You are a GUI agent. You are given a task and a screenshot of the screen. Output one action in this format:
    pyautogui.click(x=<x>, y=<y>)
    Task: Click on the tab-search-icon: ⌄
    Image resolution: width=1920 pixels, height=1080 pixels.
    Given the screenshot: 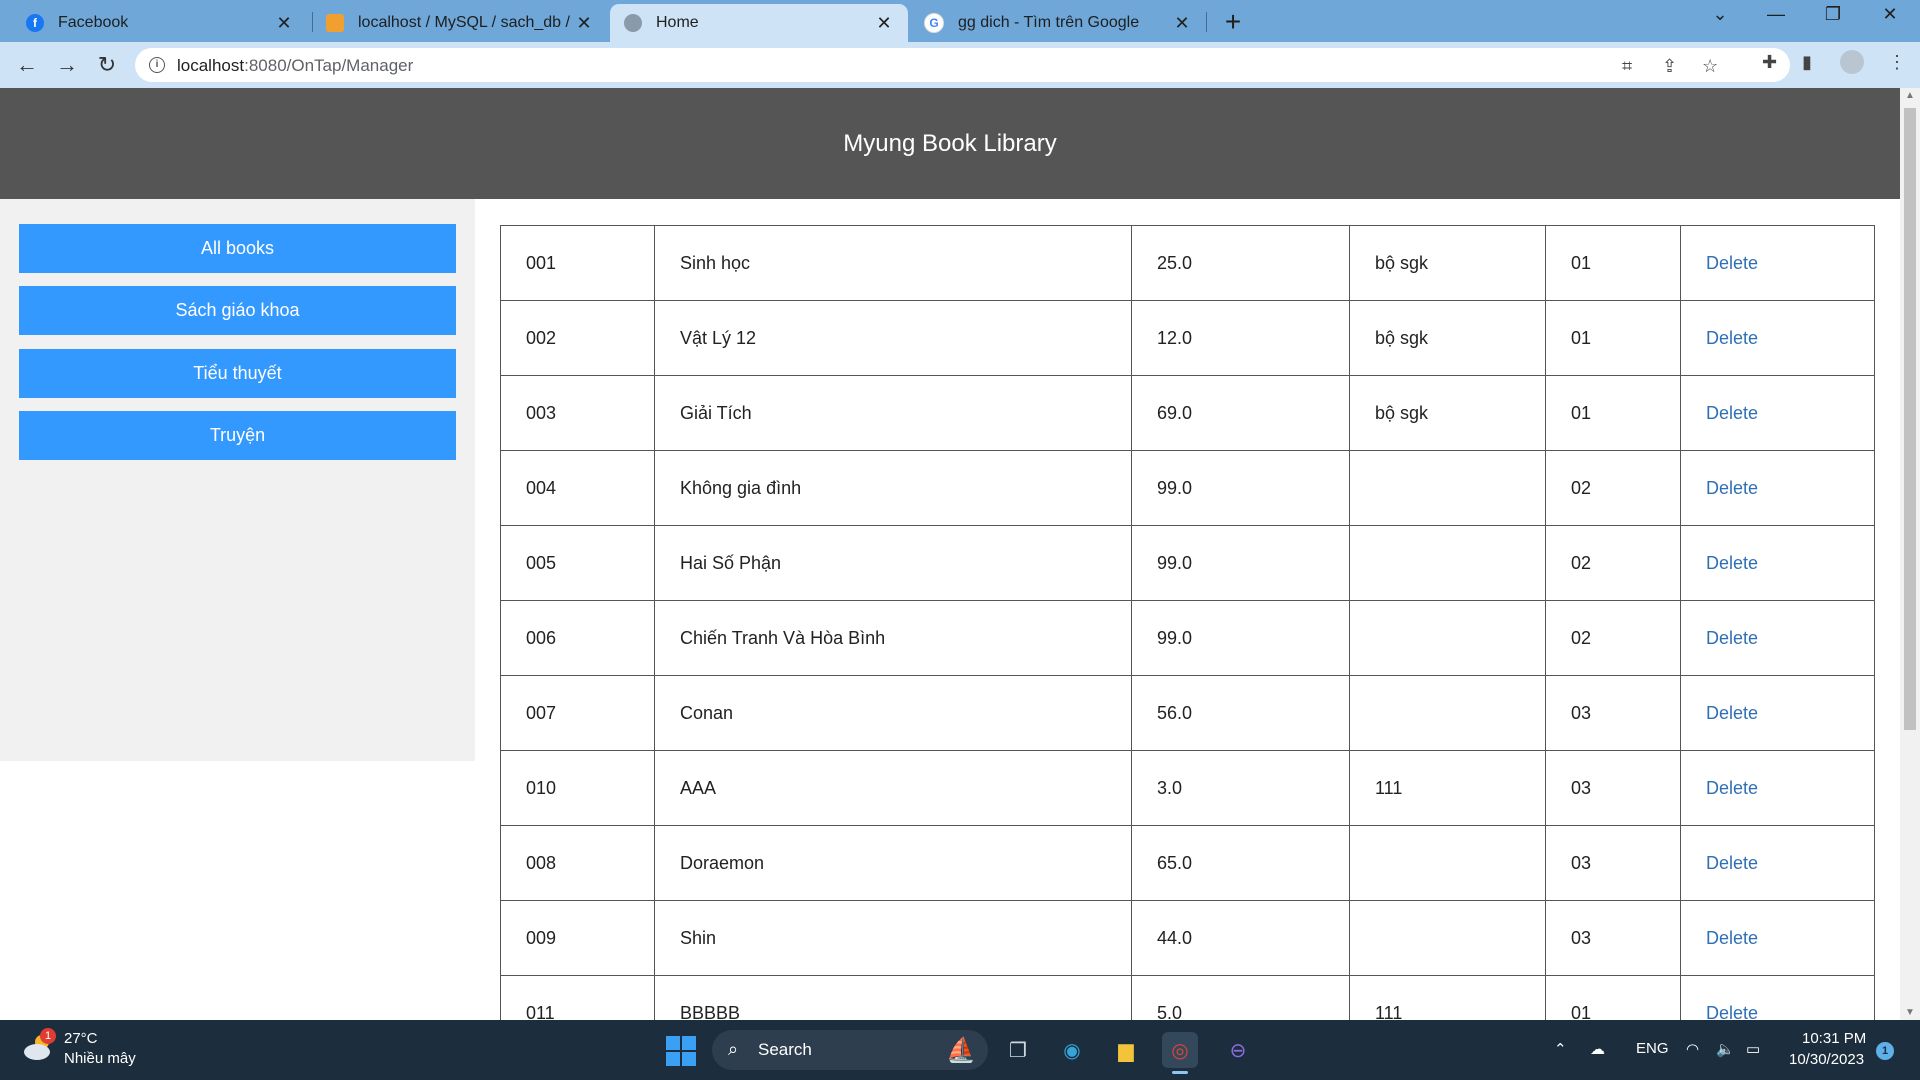 What is the action you would take?
    pyautogui.click(x=1720, y=14)
    